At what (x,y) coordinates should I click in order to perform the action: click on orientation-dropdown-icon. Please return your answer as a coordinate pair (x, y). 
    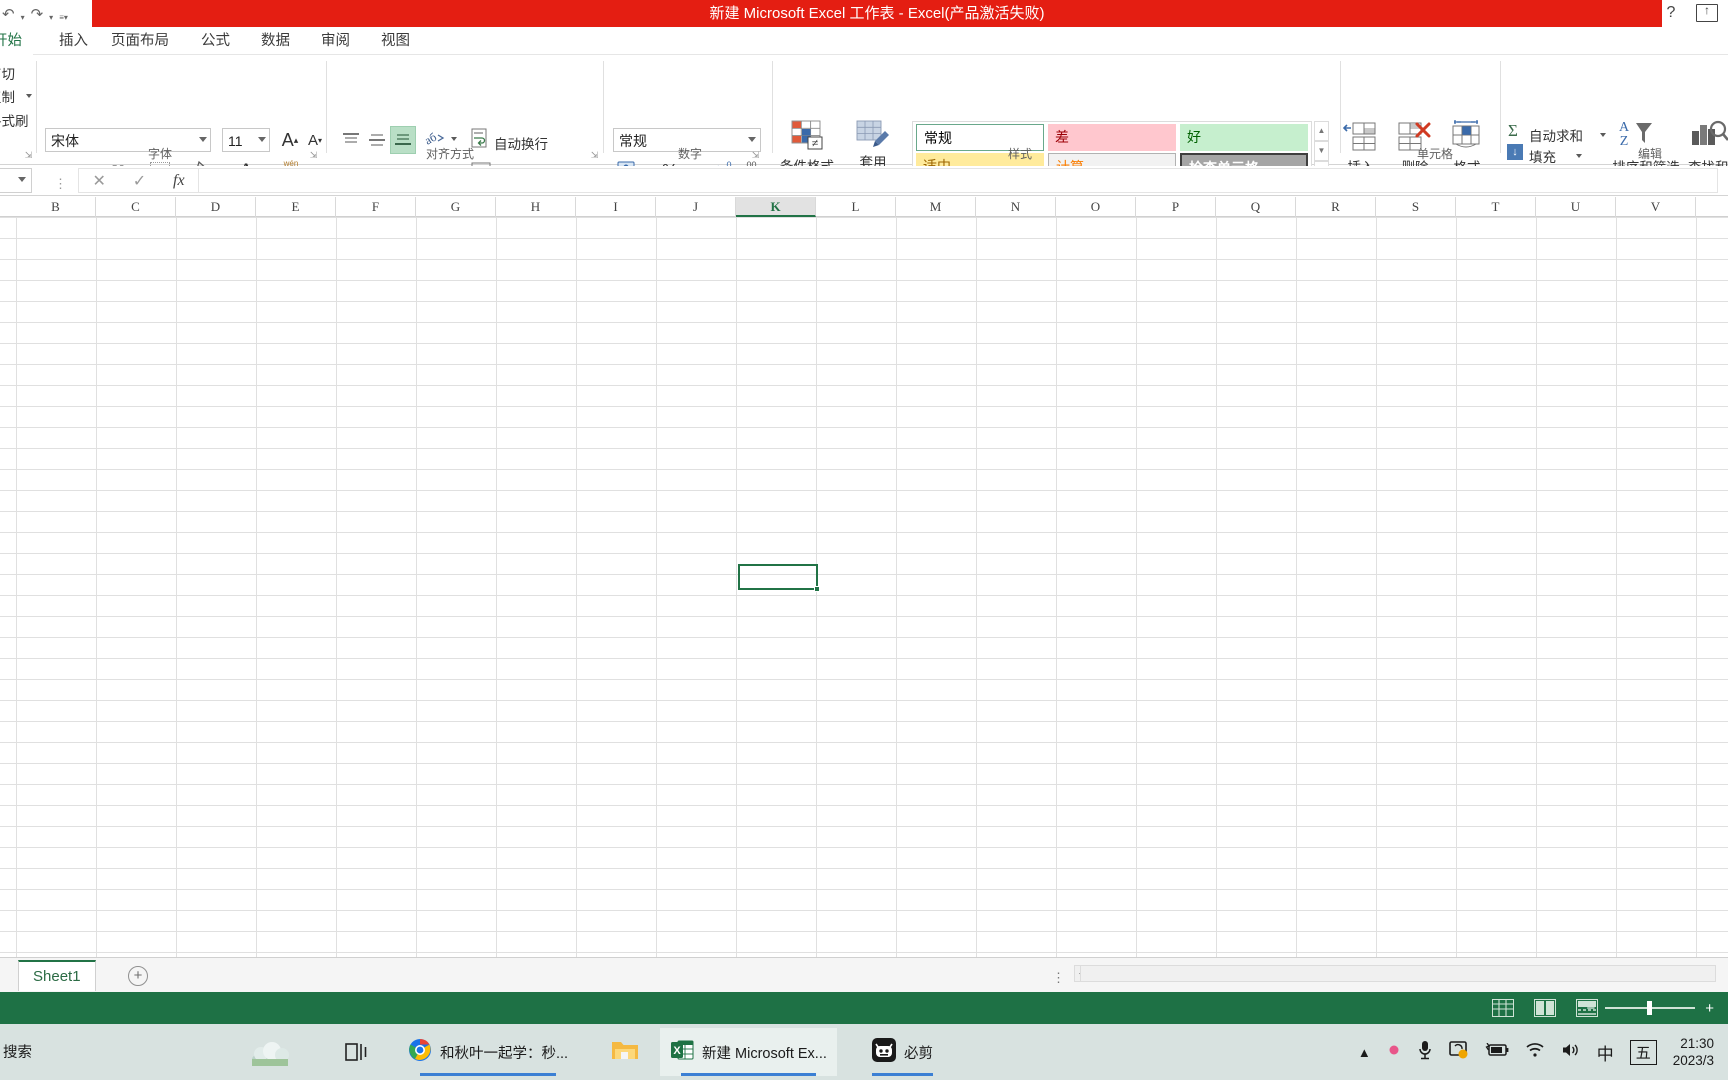
    Looking at the image, I should click on (454, 139).